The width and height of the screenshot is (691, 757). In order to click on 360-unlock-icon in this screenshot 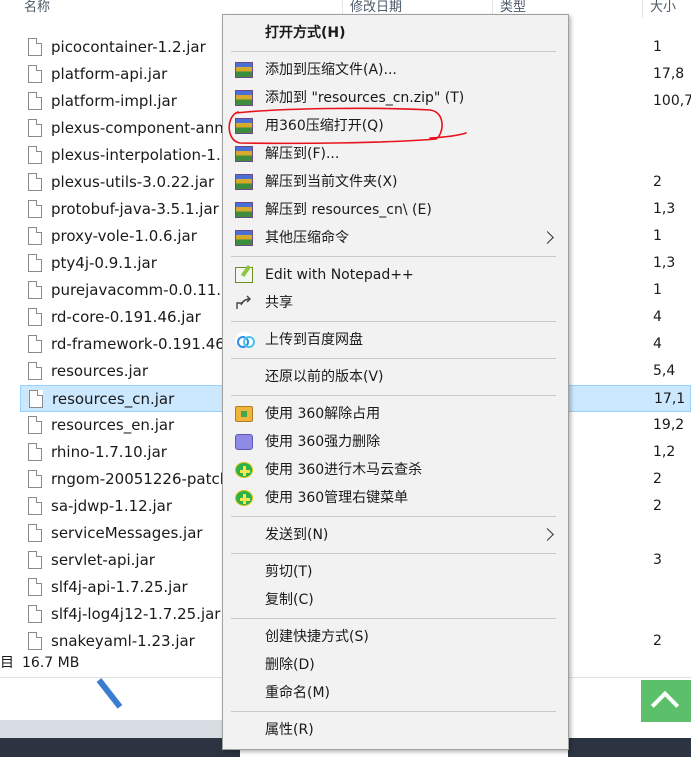, I will do `click(244, 414)`.